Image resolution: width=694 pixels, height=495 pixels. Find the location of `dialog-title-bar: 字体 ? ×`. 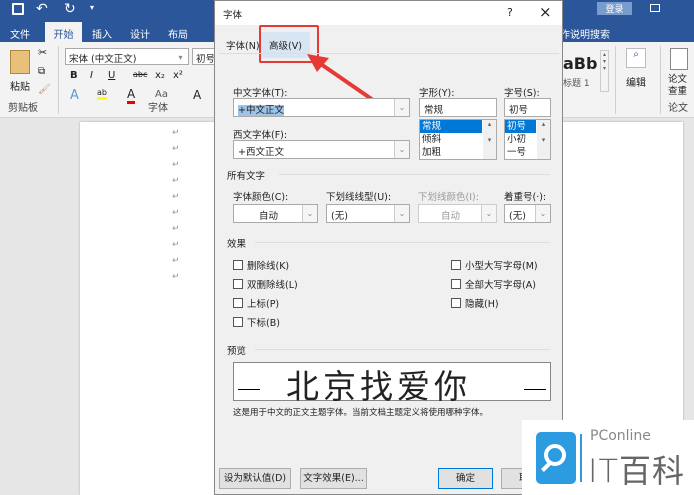

dialog-title-bar: 字体 ? × is located at coordinates (388, 13).